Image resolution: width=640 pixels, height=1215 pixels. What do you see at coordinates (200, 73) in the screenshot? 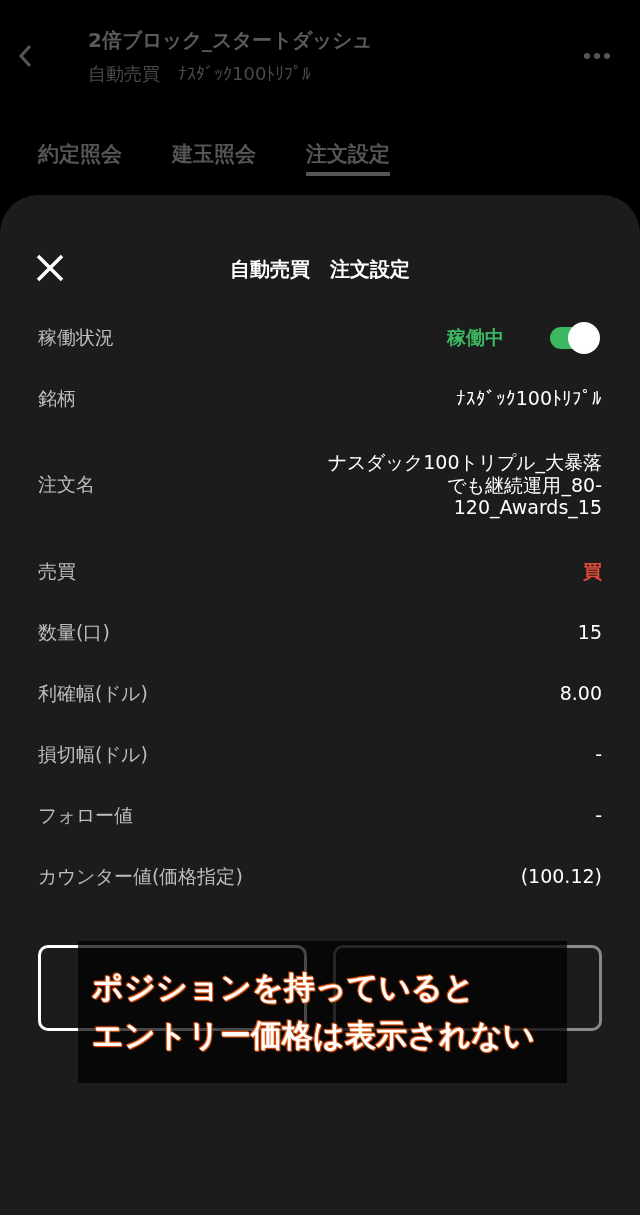
I see `screen-subtitle: 自動売買 ﾅｽﾀﾞｯｸ100ﾄﾘﾌﾟﾙ` at bounding box center [200, 73].